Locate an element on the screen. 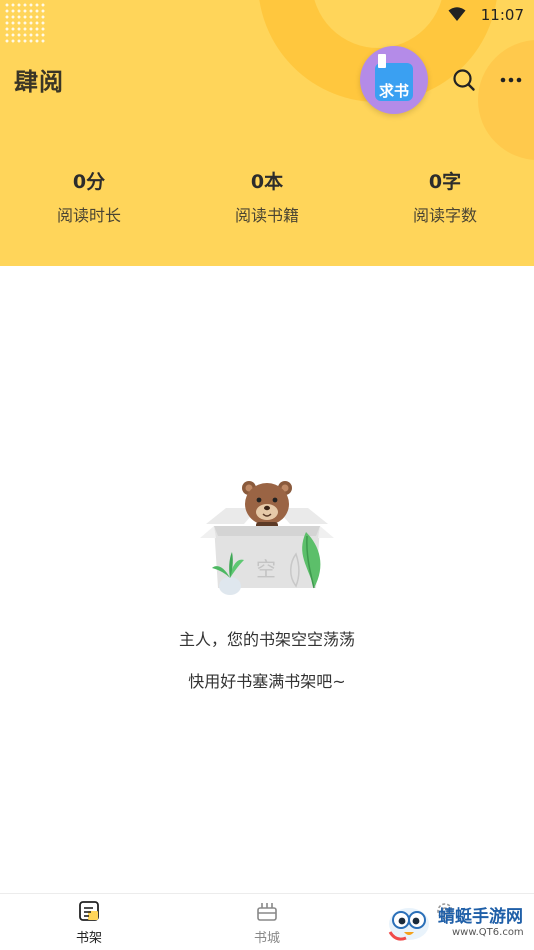 The height and width of the screenshot is (950, 534). watermark-url: www.QT6.com is located at coordinates (488, 932).